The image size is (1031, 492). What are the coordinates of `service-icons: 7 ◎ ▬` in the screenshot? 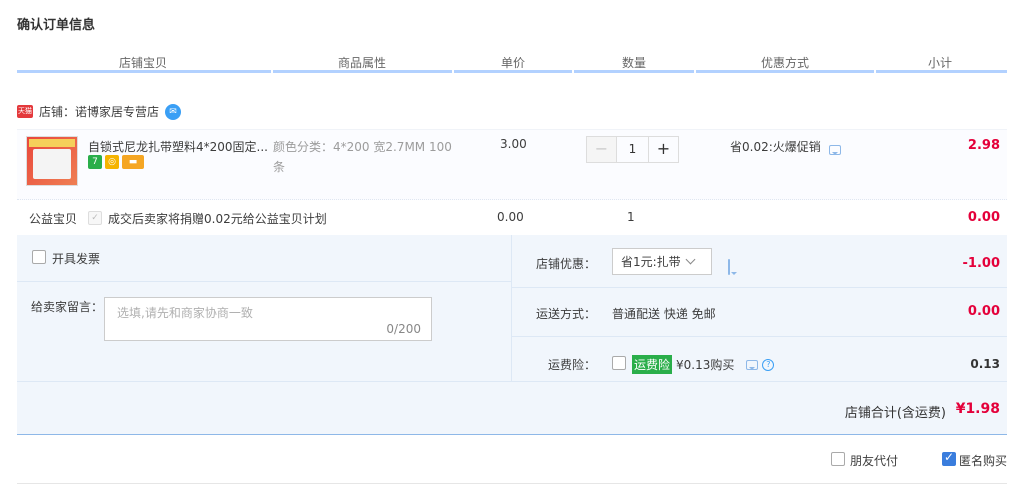 It's located at (116, 162).